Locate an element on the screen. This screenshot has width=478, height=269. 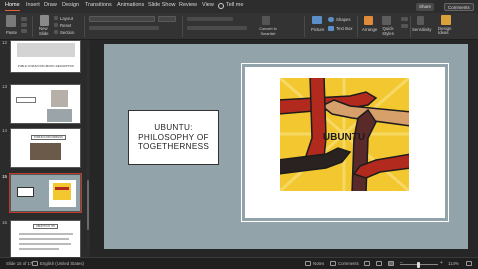
tab-draw: Draw is located at coordinates (50, 5).